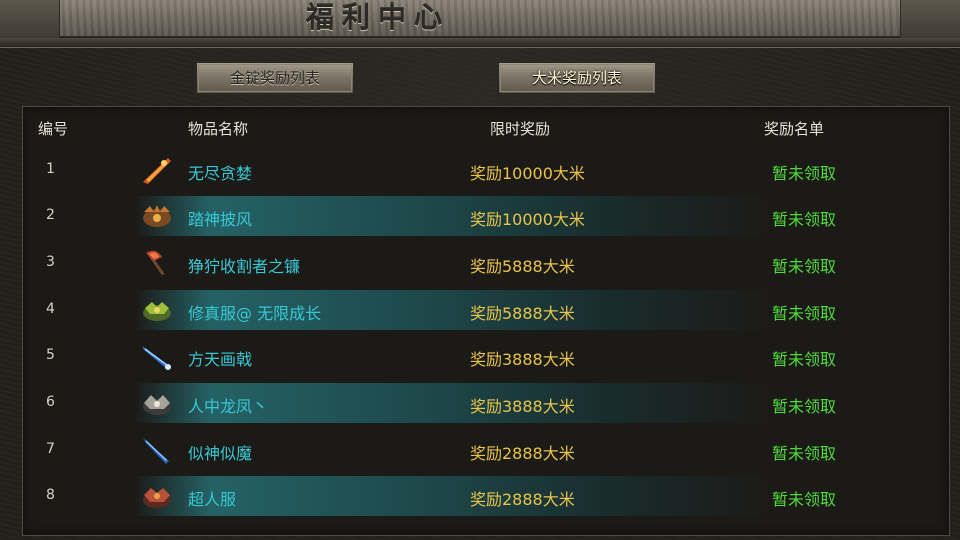 This screenshot has width=960, height=540. Describe the element at coordinates (218, 129) in the screenshot. I see `column-header-item-name: 物品名称` at that location.